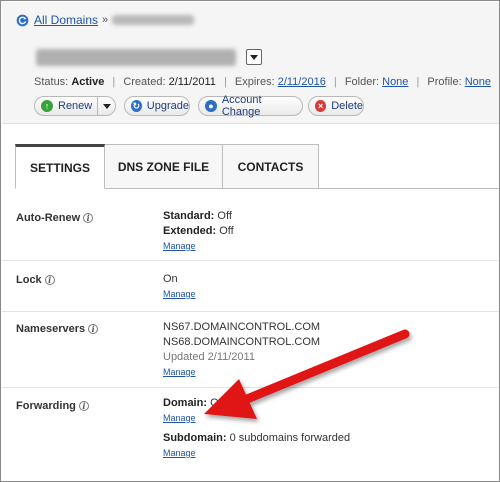  I want to click on account-change-button: ● Account Change, so click(250, 106).